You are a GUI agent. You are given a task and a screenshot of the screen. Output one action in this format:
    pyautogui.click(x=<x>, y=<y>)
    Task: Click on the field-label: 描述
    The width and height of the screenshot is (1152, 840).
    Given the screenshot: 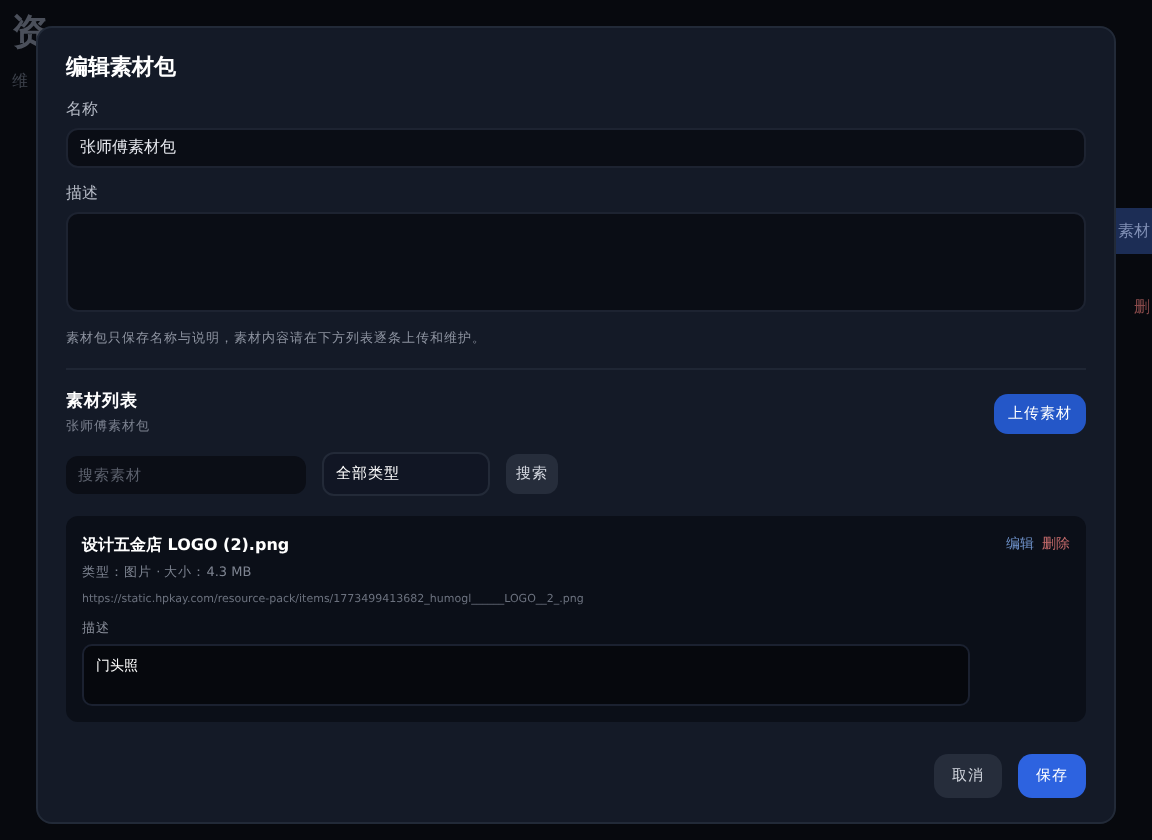 What is the action you would take?
    pyautogui.click(x=83, y=193)
    